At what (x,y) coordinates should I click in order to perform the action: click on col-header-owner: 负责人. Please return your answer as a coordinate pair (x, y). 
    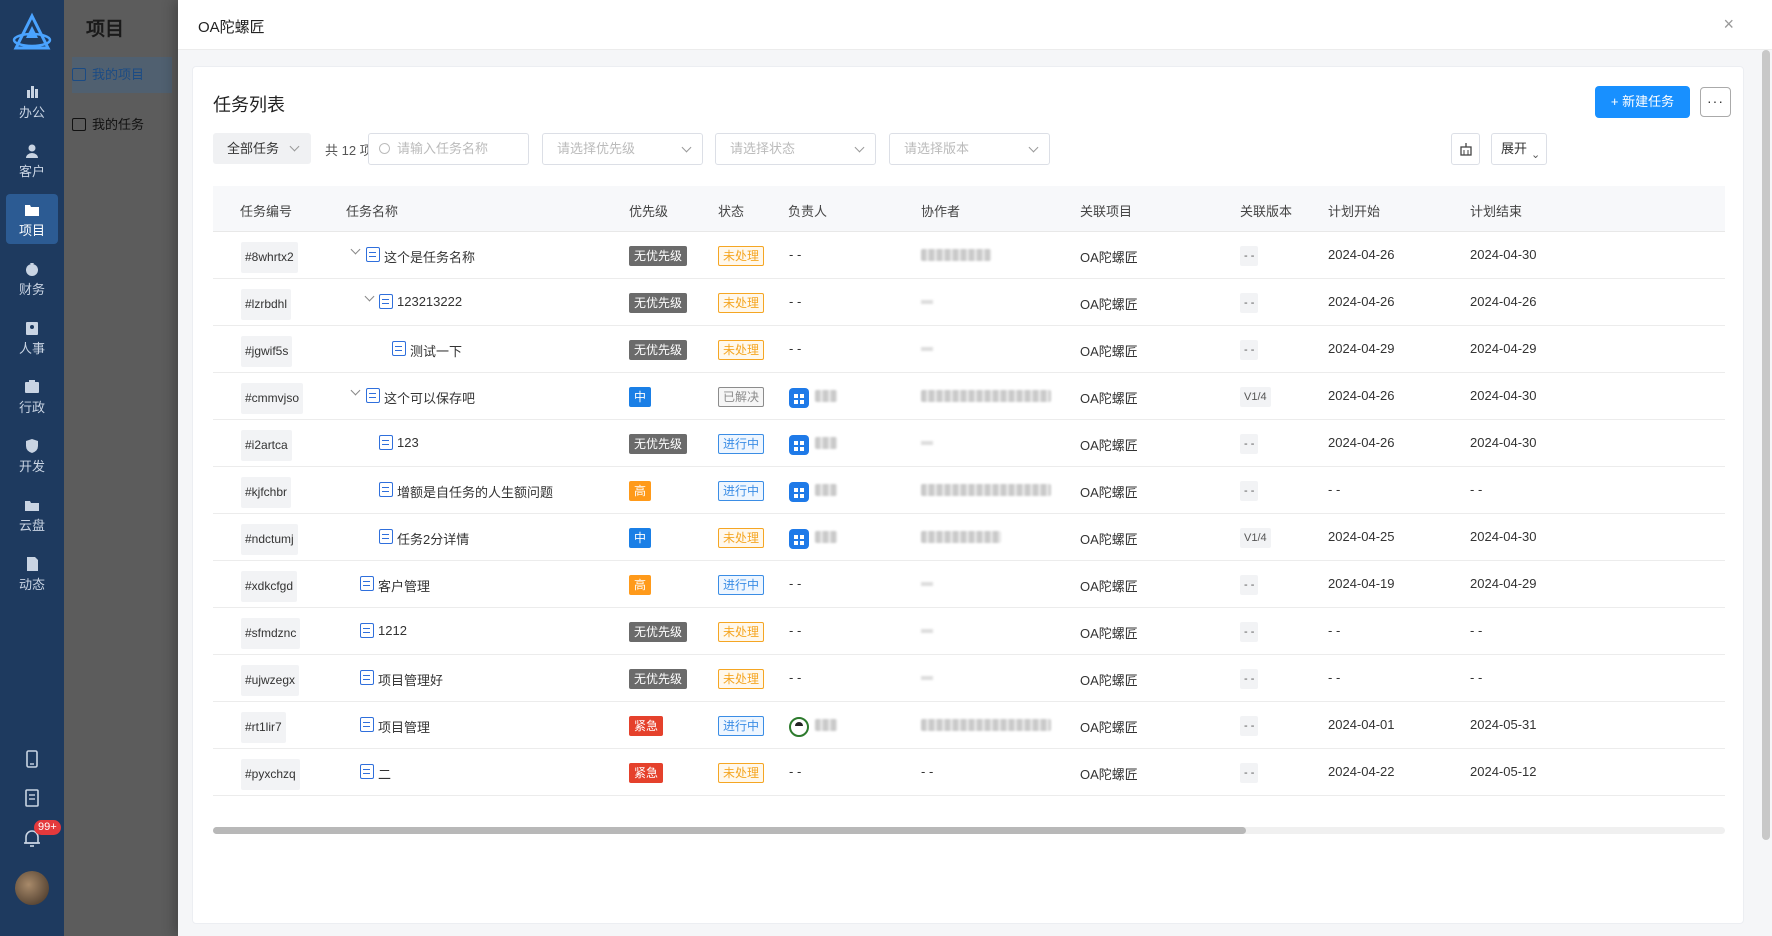
    Looking at the image, I should click on (808, 211).